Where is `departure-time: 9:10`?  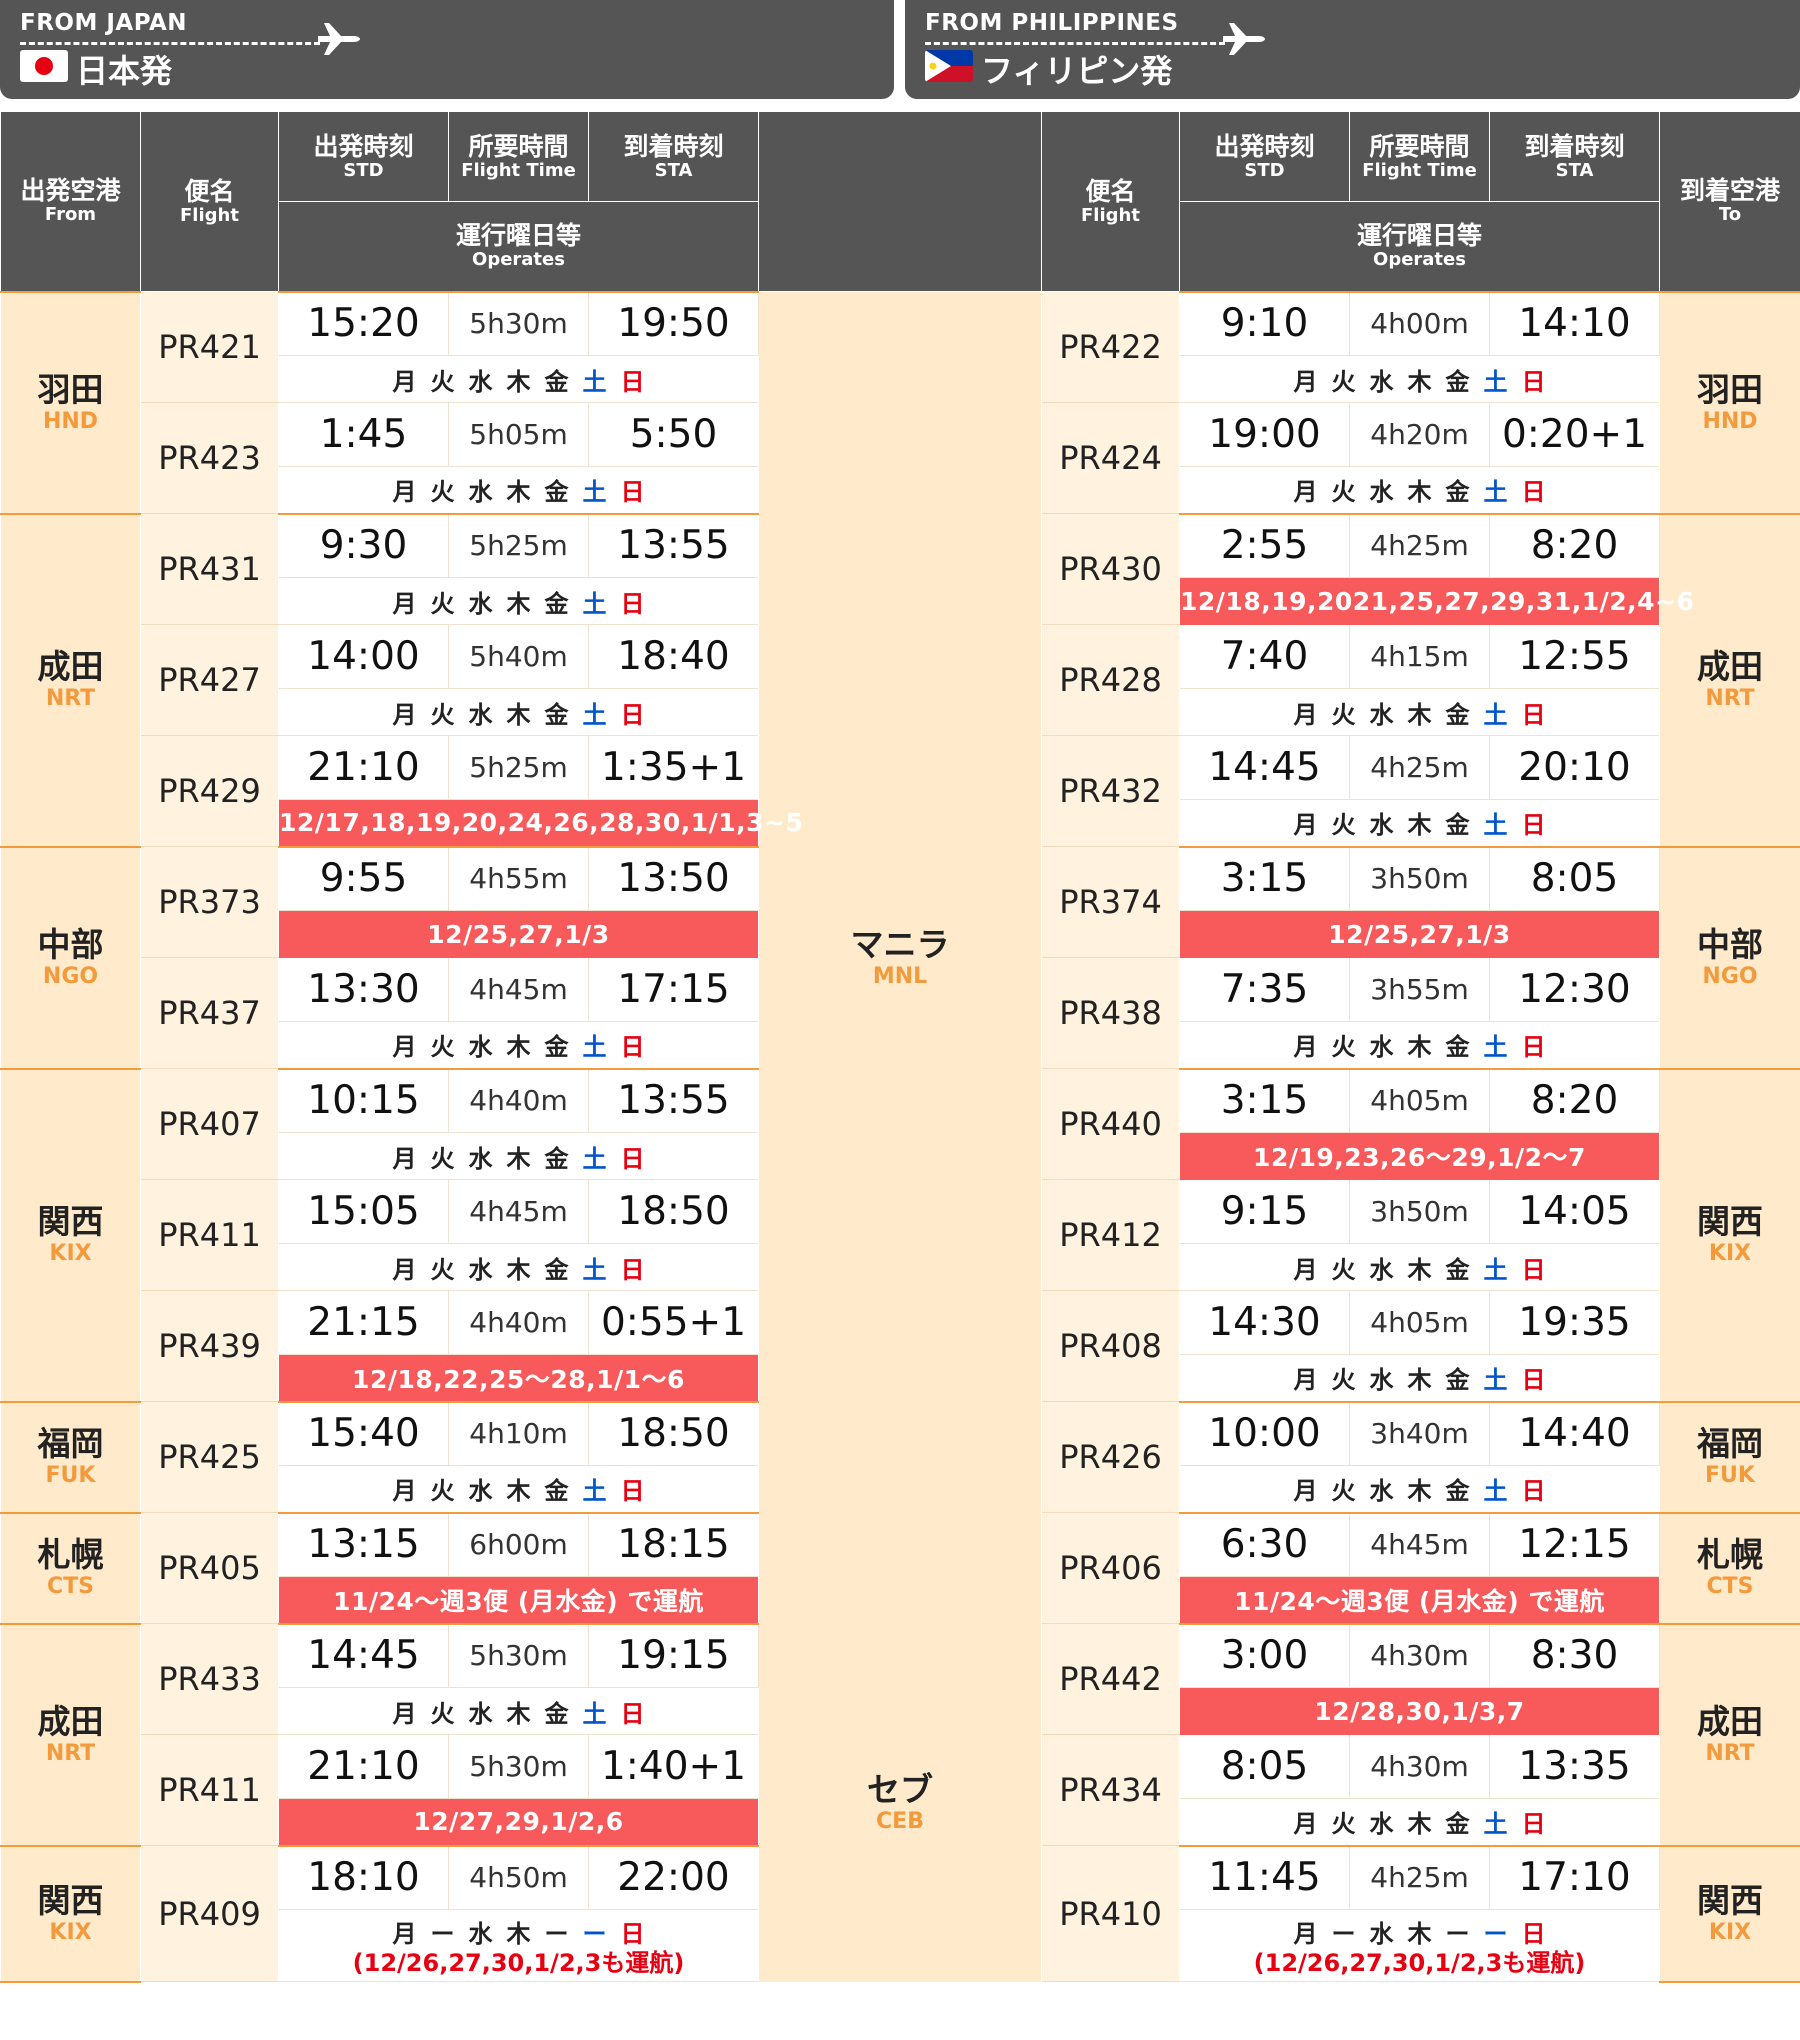 departure-time: 9:10 is located at coordinates (1264, 323).